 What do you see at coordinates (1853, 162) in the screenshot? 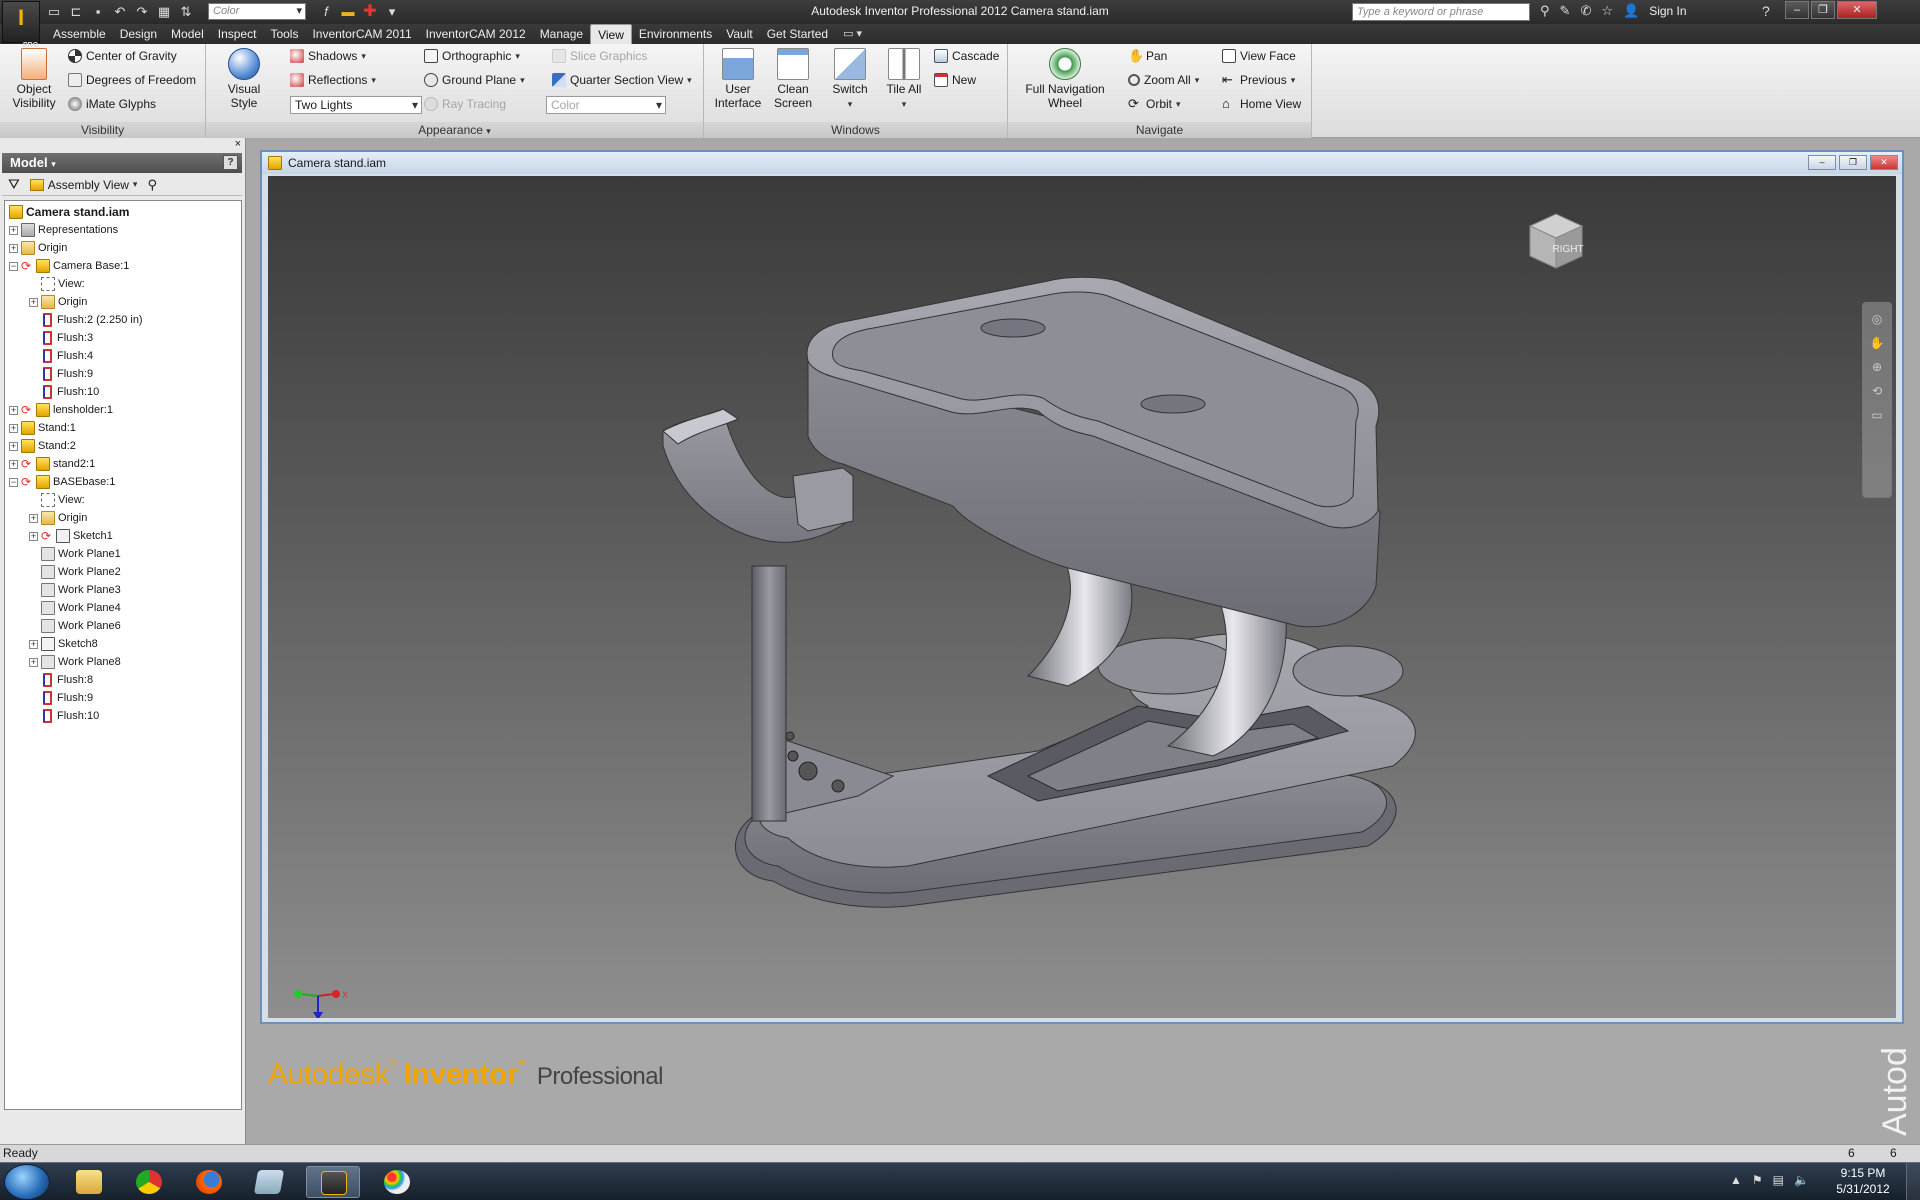
I see `document-maximize-button: ❐` at bounding box center [1853, 162].